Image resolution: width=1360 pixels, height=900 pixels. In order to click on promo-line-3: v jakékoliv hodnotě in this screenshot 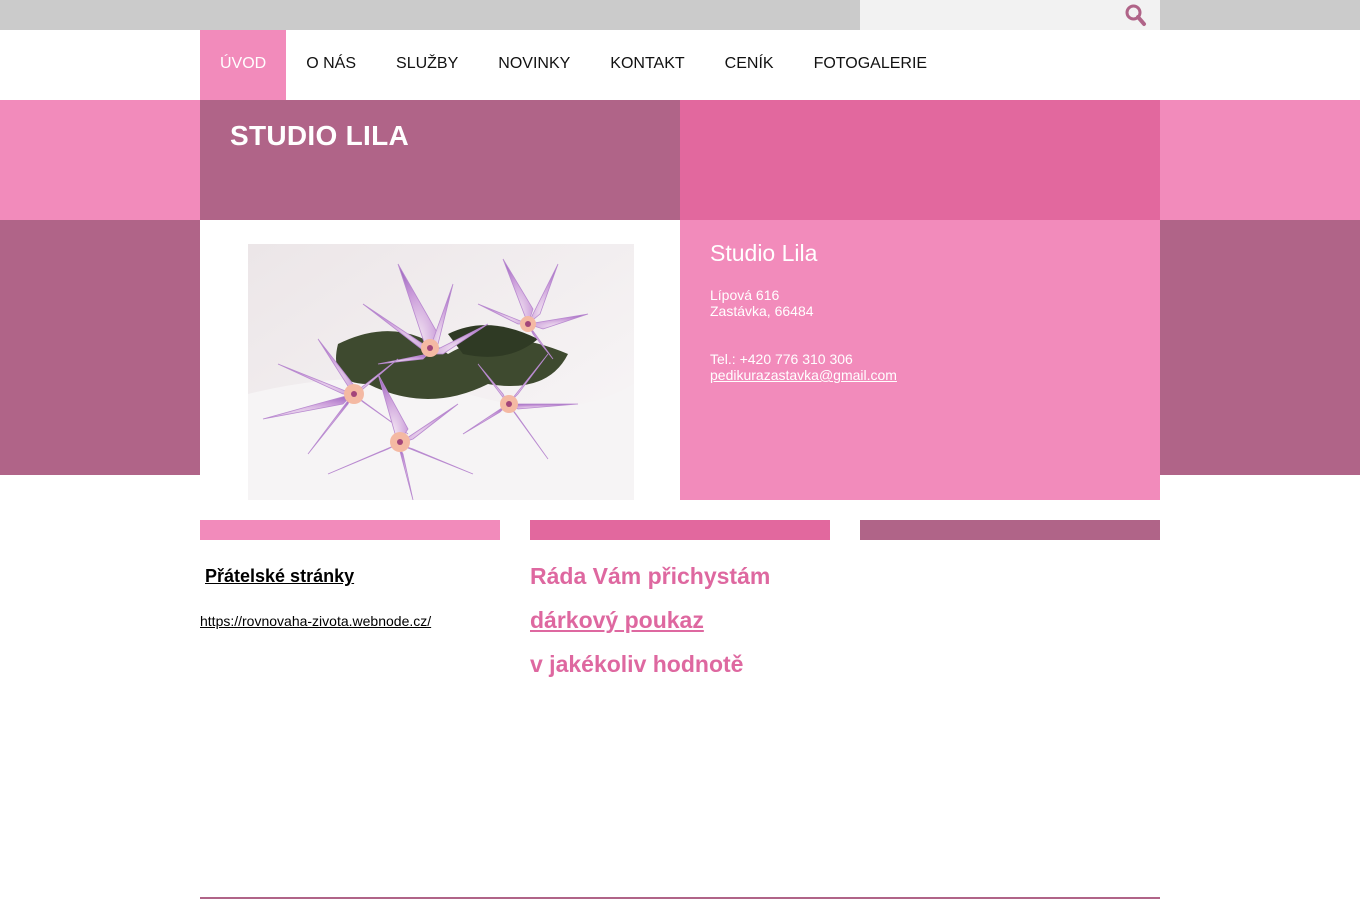, I will do `click(637, 664)`.